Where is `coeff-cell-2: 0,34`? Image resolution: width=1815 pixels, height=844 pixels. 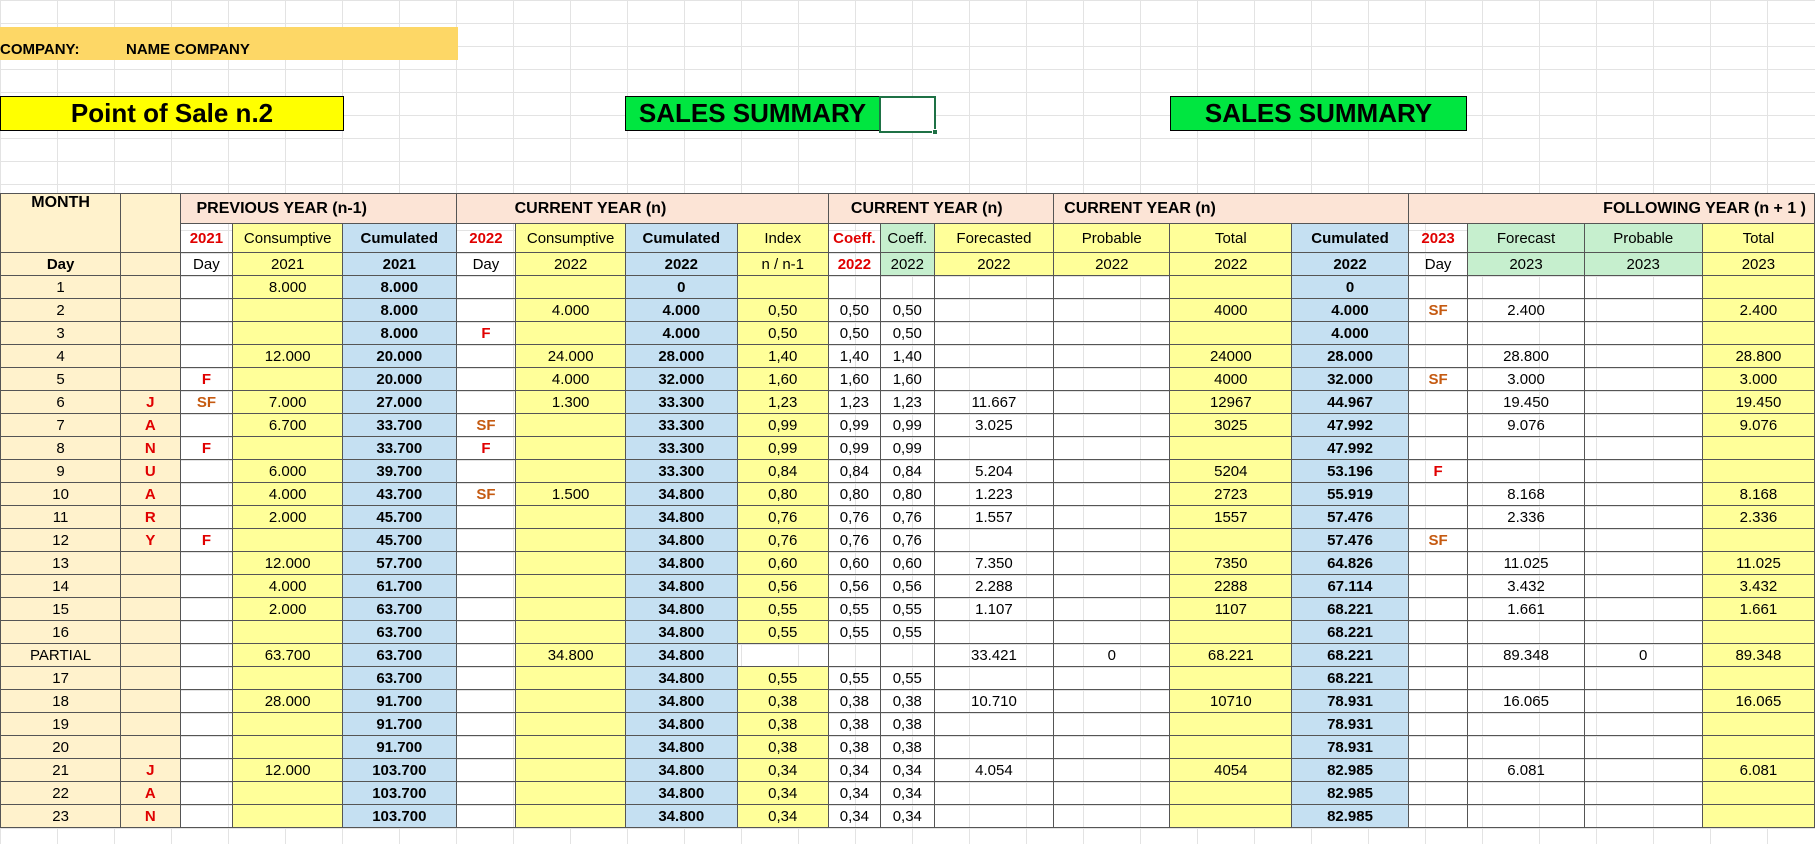
coeff-cell-2: 0,34 is located at coordinates (907, 793).